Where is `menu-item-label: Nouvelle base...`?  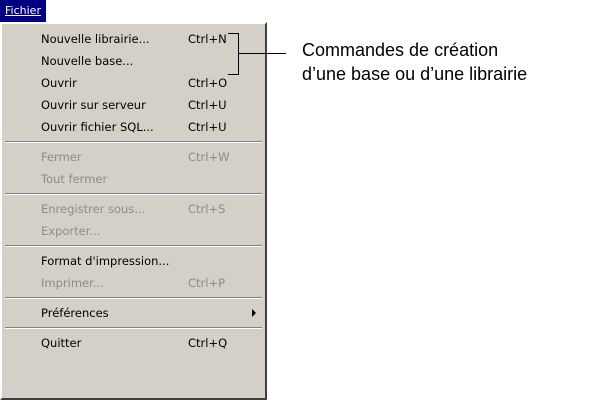
menu-item-label: Nouvelle base... is located at coordinates (87, 61).